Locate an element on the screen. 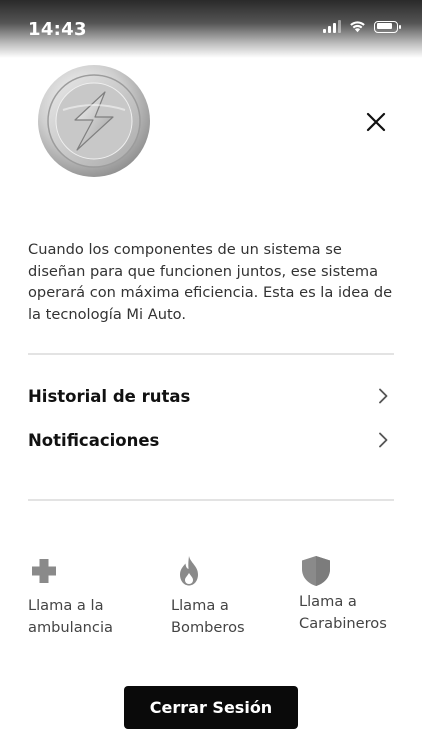 The height and width of the screenshot is (750, 422). notifications-item: Notificaciones is located at coordinates (209, 440).